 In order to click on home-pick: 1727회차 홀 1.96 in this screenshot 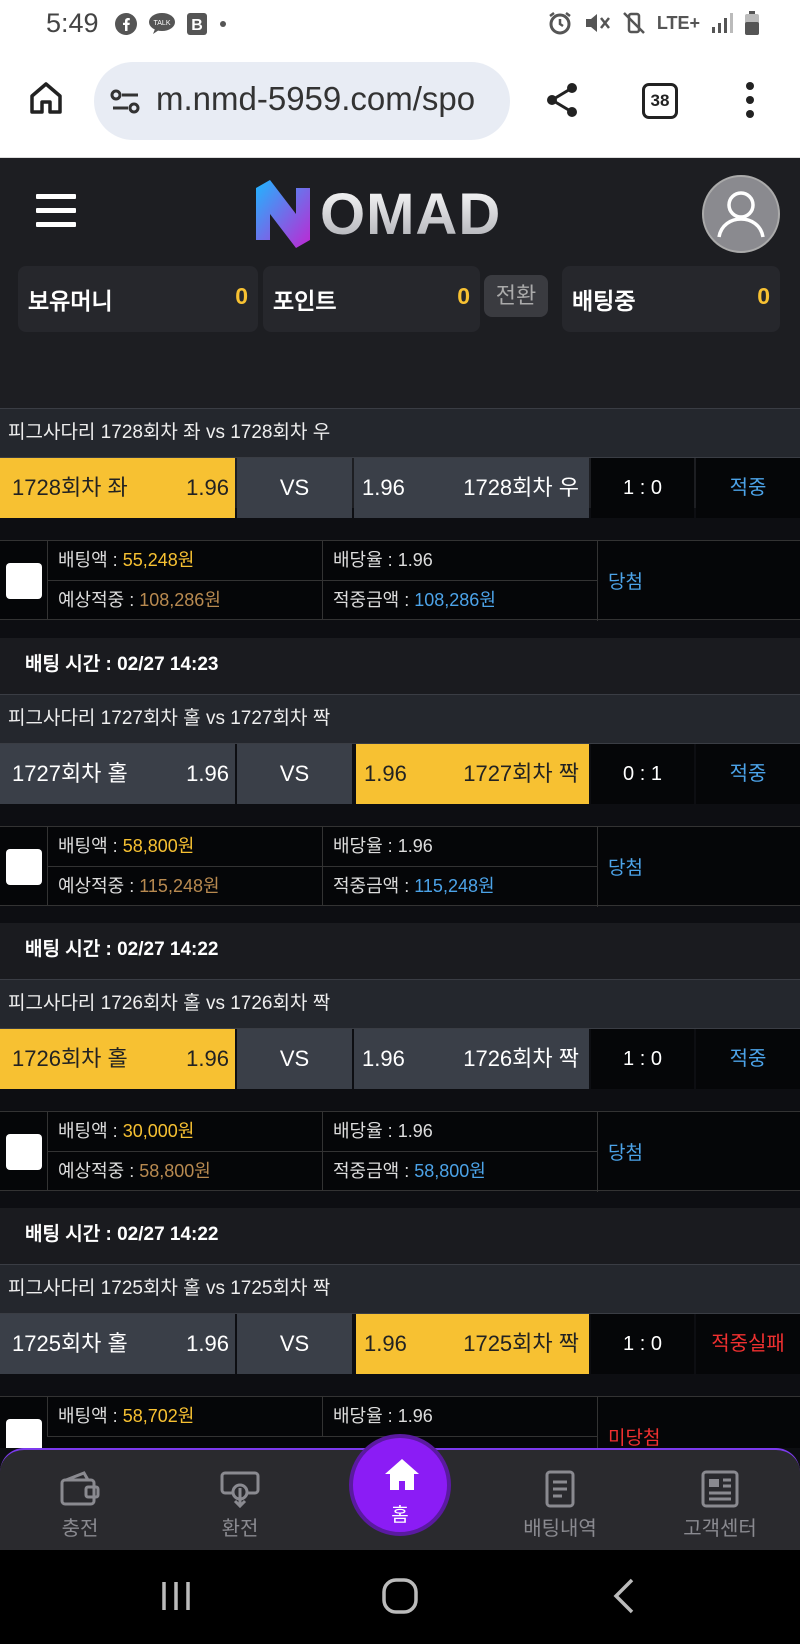, I will do `click(117, 774)`.